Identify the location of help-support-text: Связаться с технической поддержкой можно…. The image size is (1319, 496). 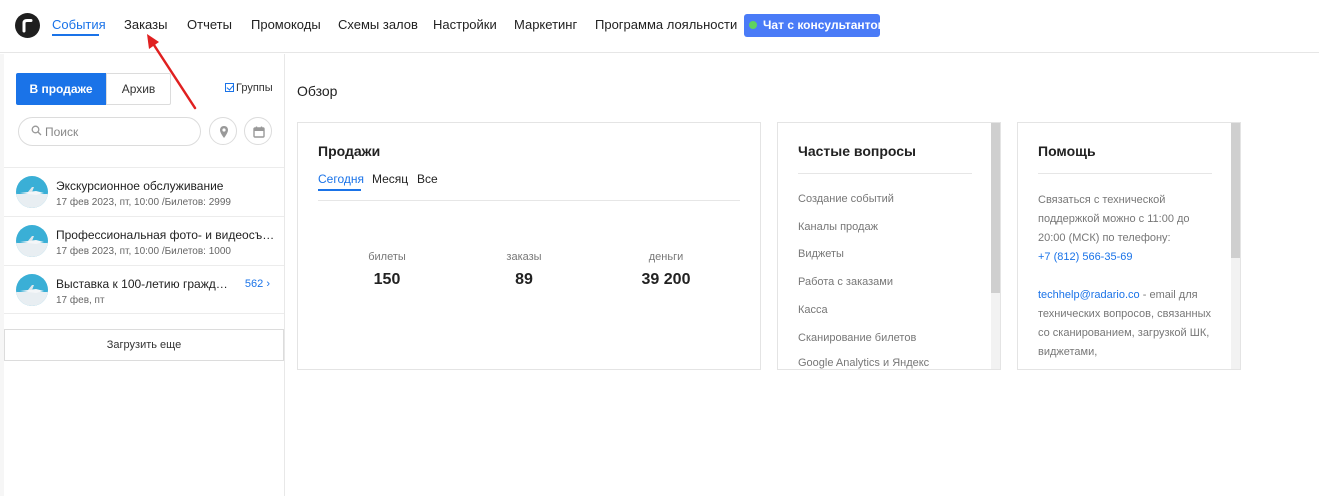
(1114, 219).